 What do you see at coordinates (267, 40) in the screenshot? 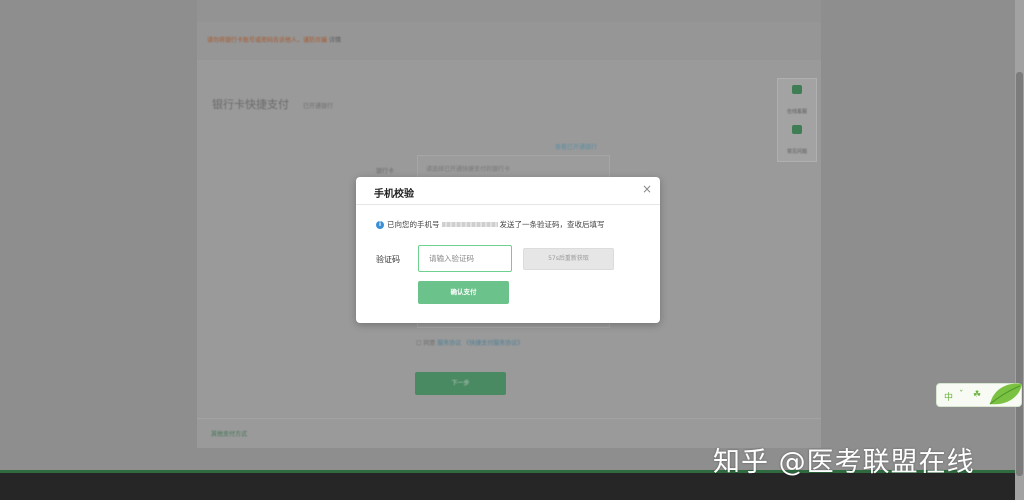
I see `notice-message: 请勿将银行卡账号或密码告诉他人，谨防诈骗` at bounding box center [267, 40].